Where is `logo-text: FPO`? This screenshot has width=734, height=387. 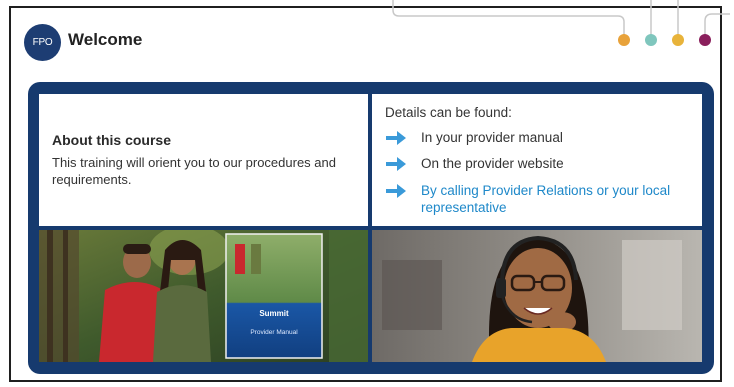 logo-text: FPO is located at coordinates (42, 42).